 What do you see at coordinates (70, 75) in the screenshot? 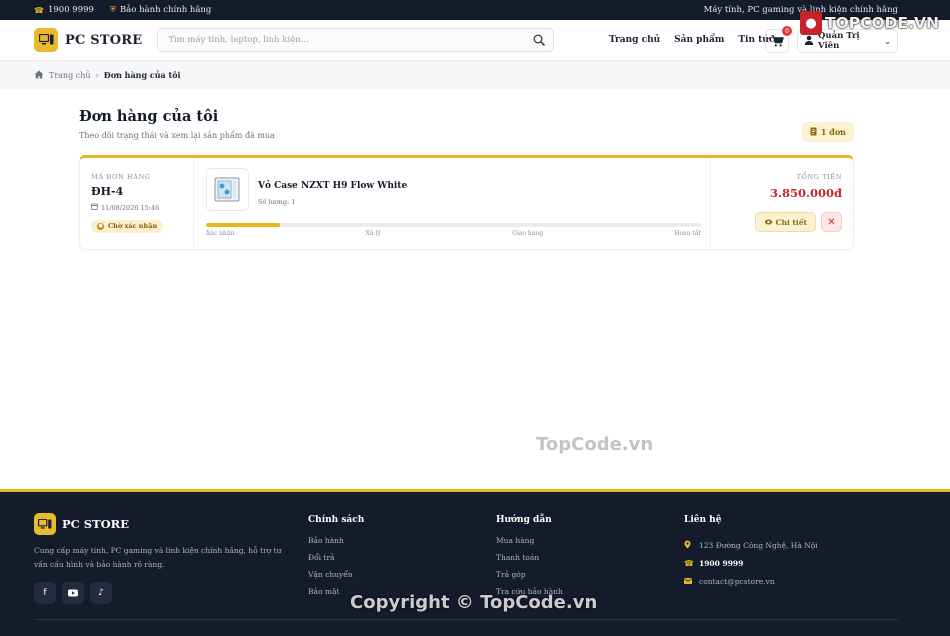
I see `breadcrumb-home: Trang chủ` at bounding box center [70, 75].